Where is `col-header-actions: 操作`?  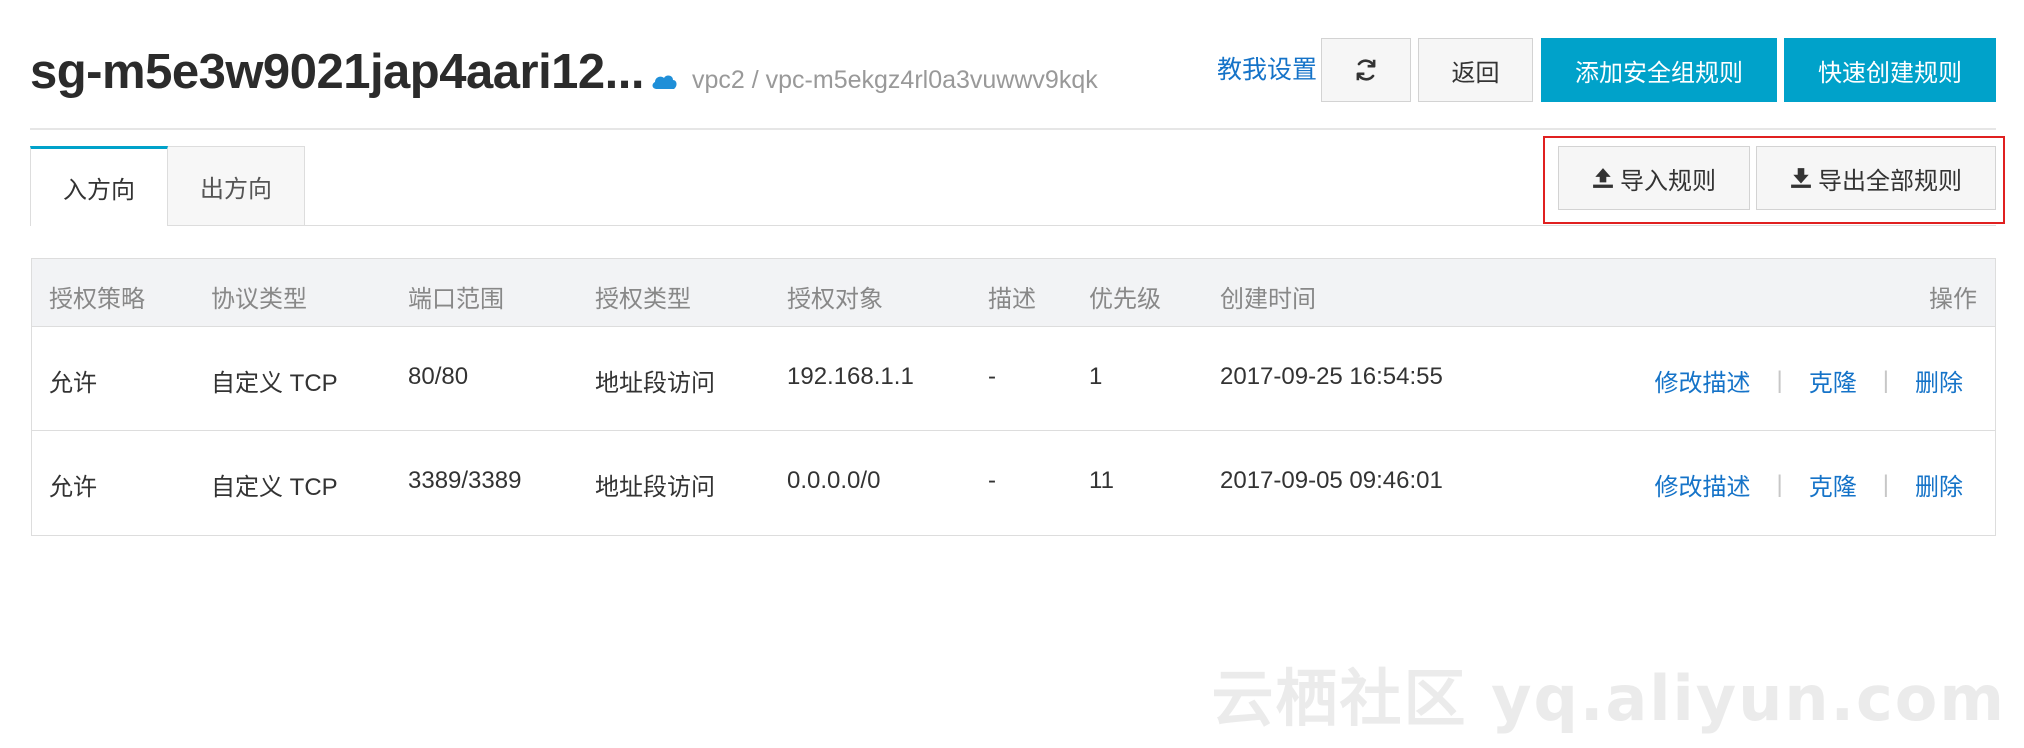 col-header-actions: 操作 is located at coordinates (1953, 299).